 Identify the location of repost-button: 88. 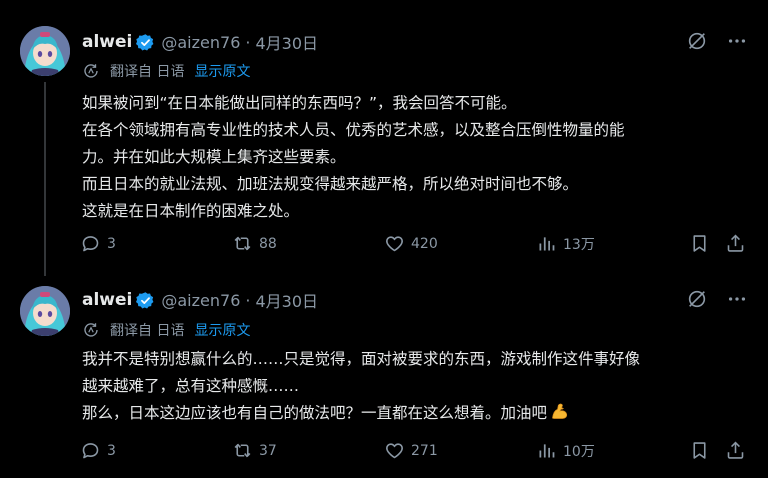
(254, 243).